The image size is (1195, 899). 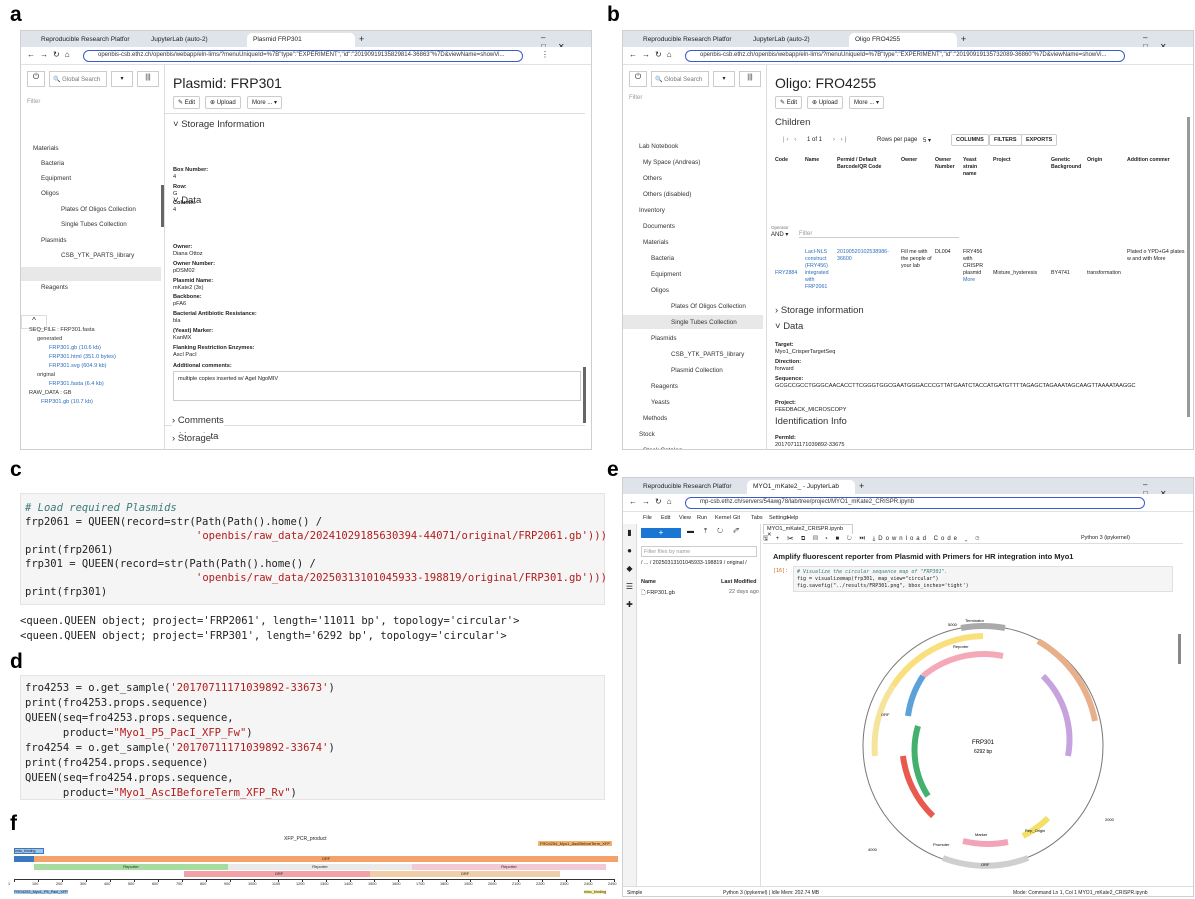 What do you see at coordinates (707, 354) in the screenshot?
I see `tree-item: CSB_YTK_PARTS_library` at bounding box center [707, 354].